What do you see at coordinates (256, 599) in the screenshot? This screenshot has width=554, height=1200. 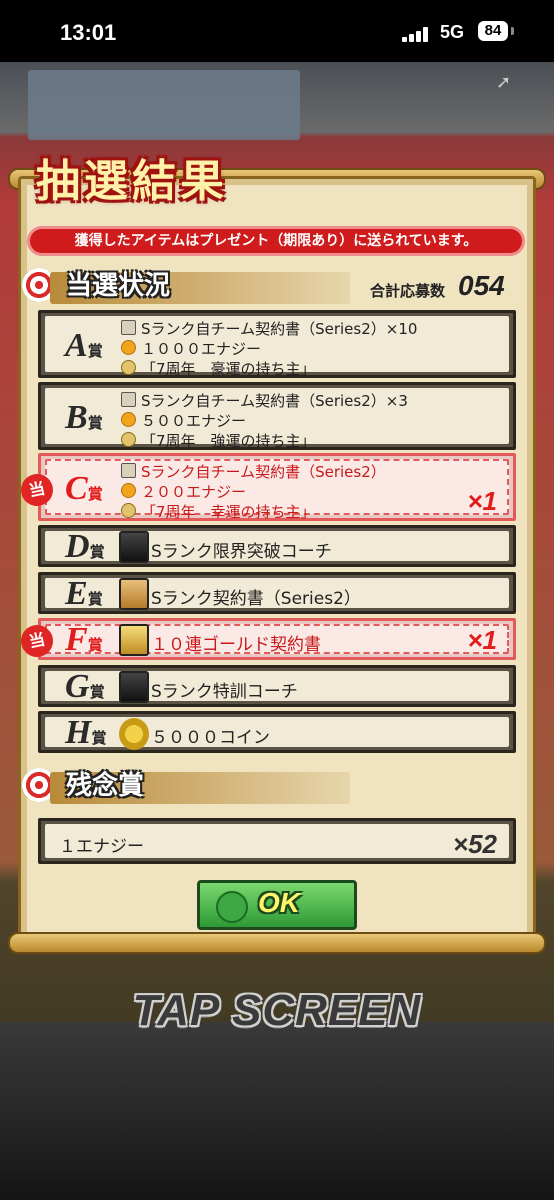 I see `prize-item: Sランク契約書（Series2）` at bounding box center [256, 599].